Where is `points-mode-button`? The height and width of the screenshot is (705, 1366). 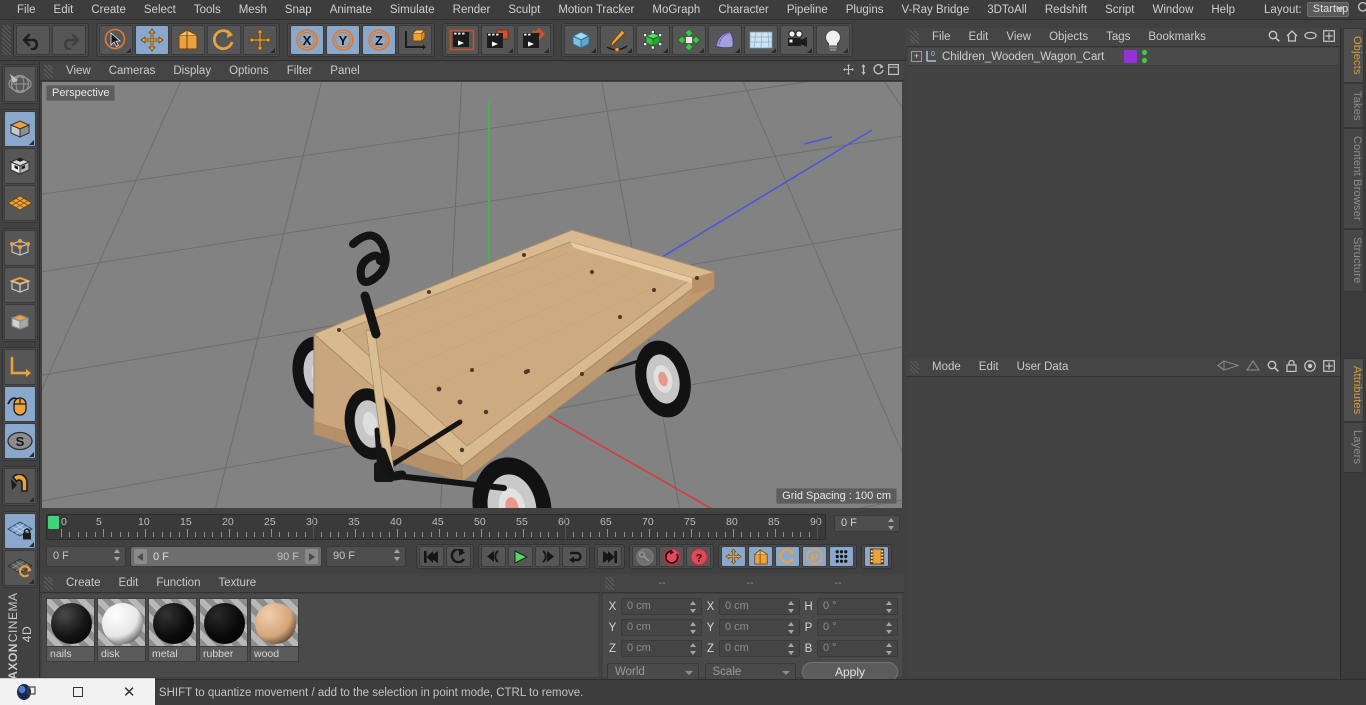 points-mode-button is located at coordinates (19, 248).